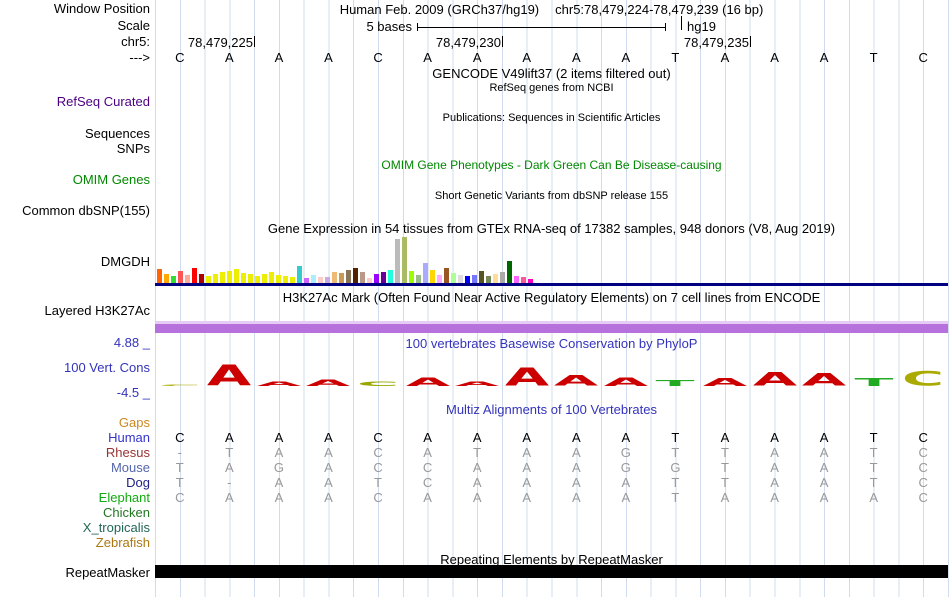  What do you see at coordinates (334, 277) in the screenshot?
I see `gtex-bar-colon-sigmoid` at bounding box center [334, 277].